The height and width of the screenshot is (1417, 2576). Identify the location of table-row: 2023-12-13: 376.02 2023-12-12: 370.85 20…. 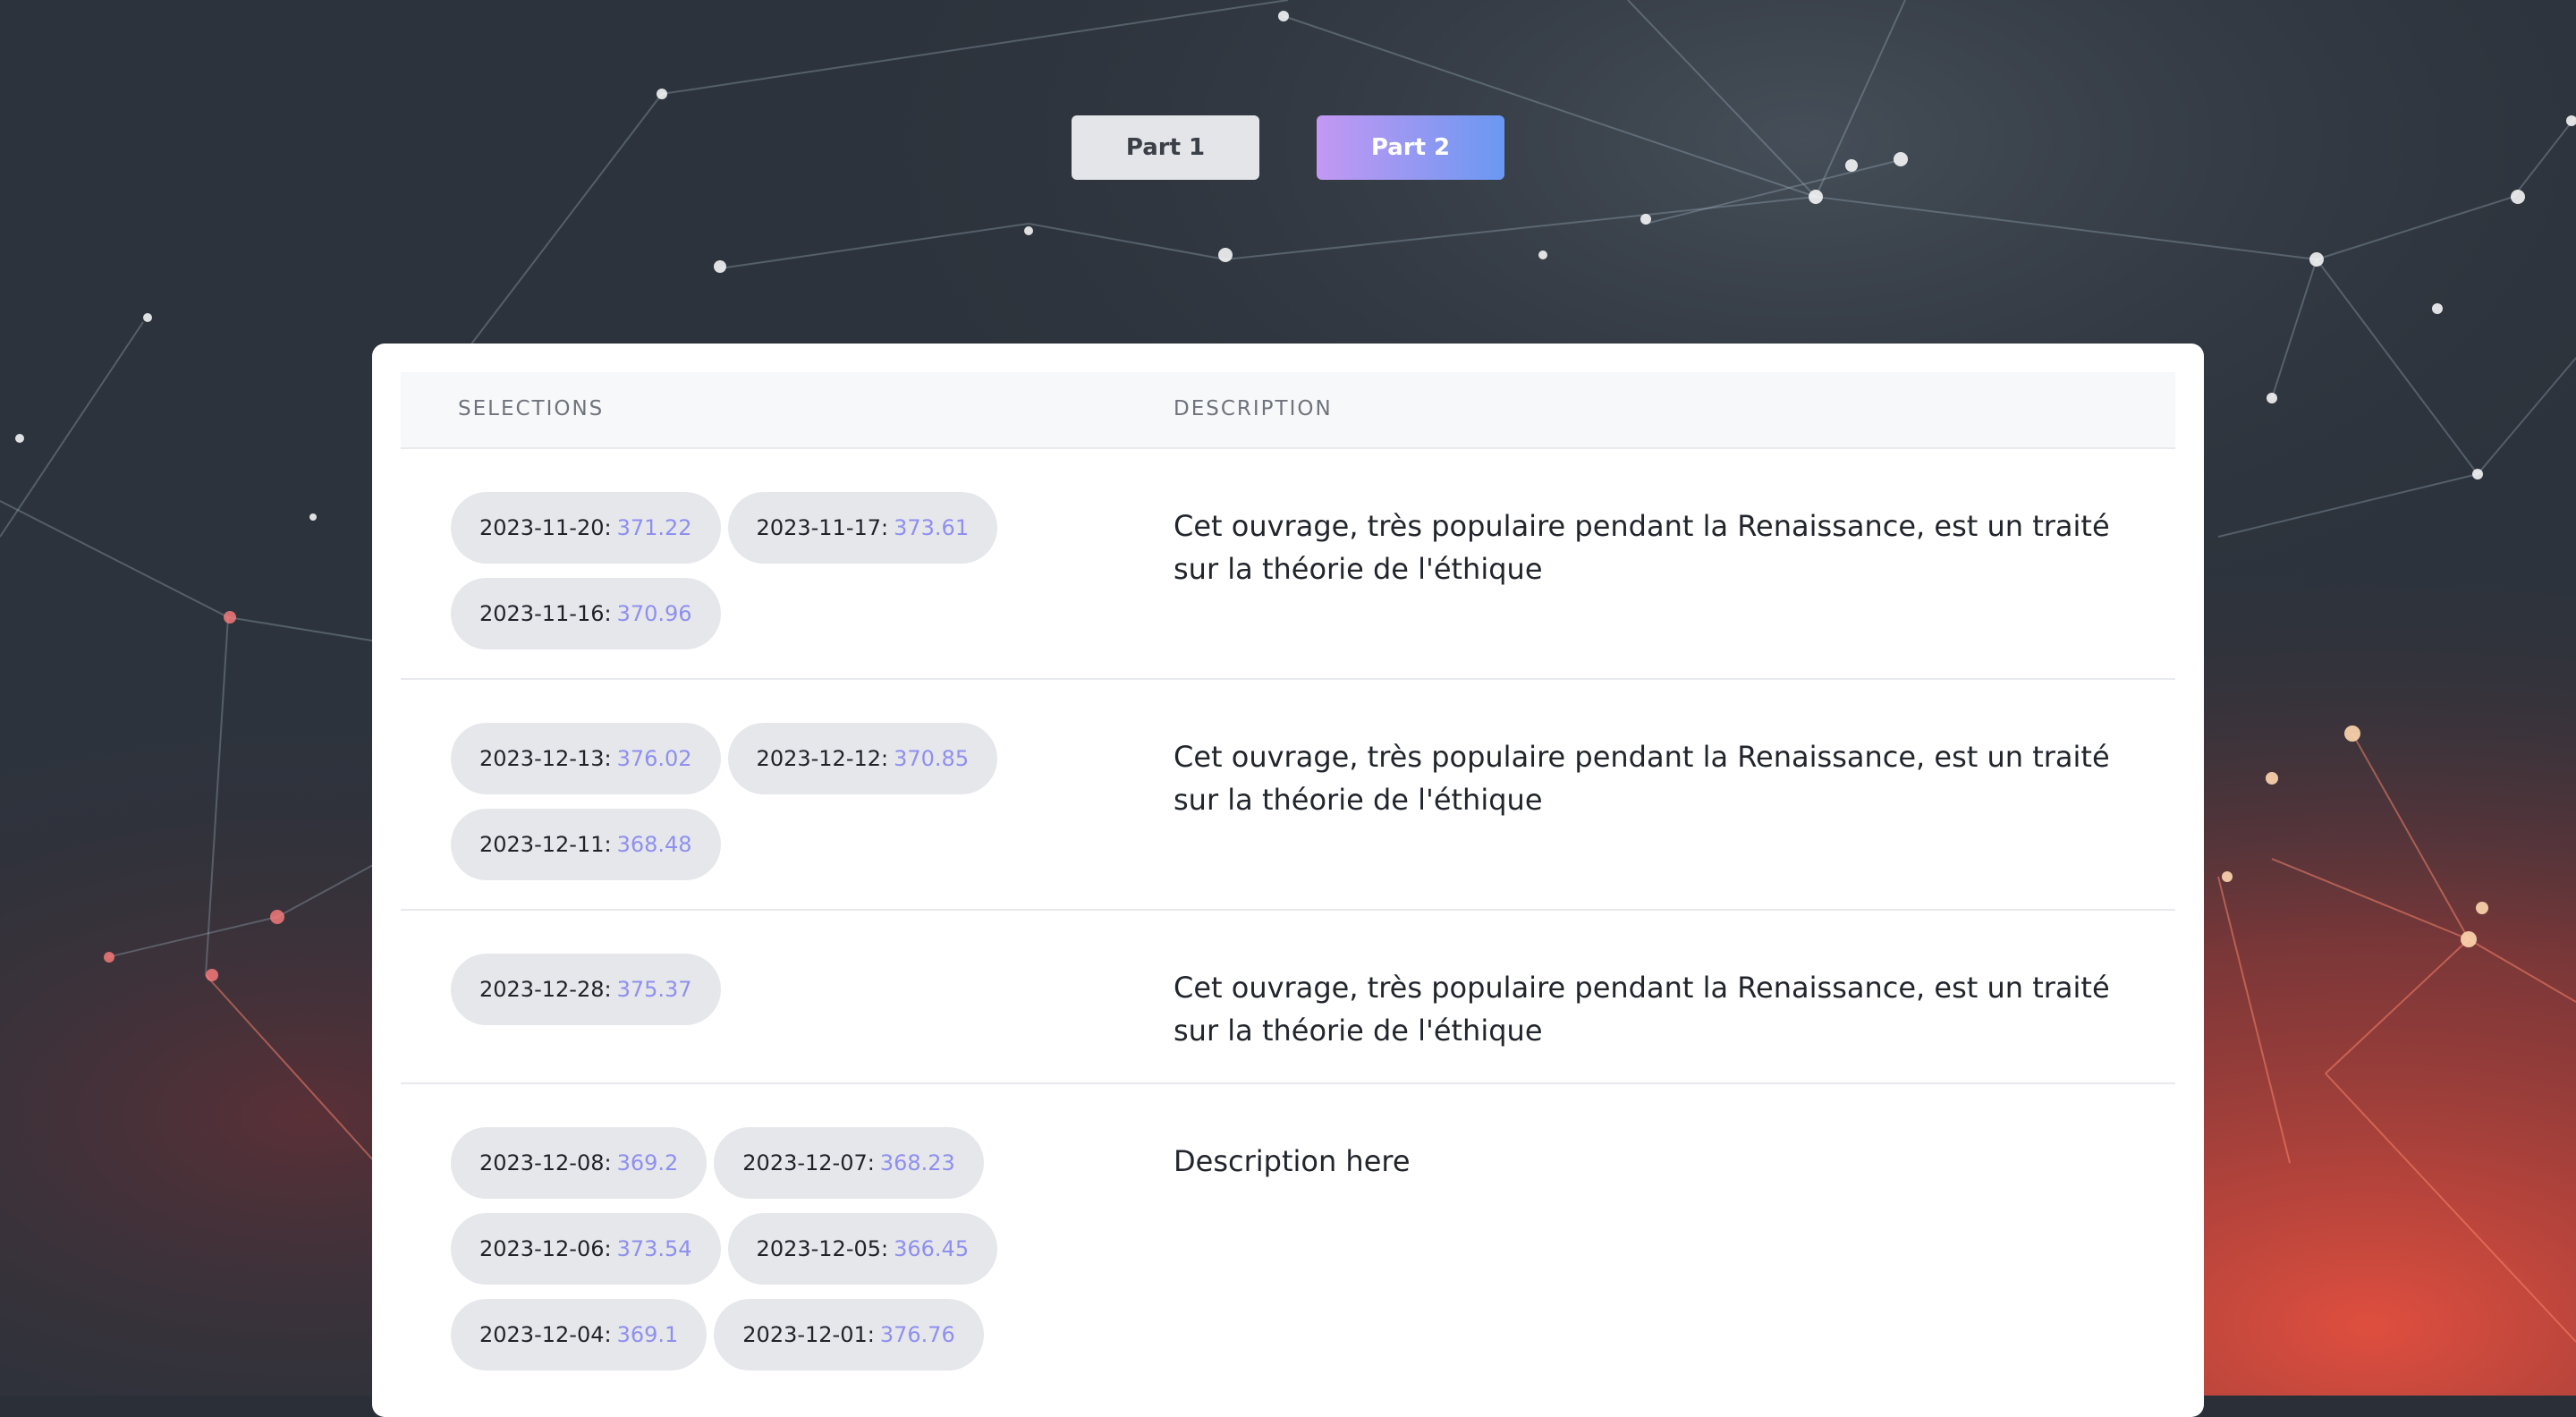
(1288, 796).